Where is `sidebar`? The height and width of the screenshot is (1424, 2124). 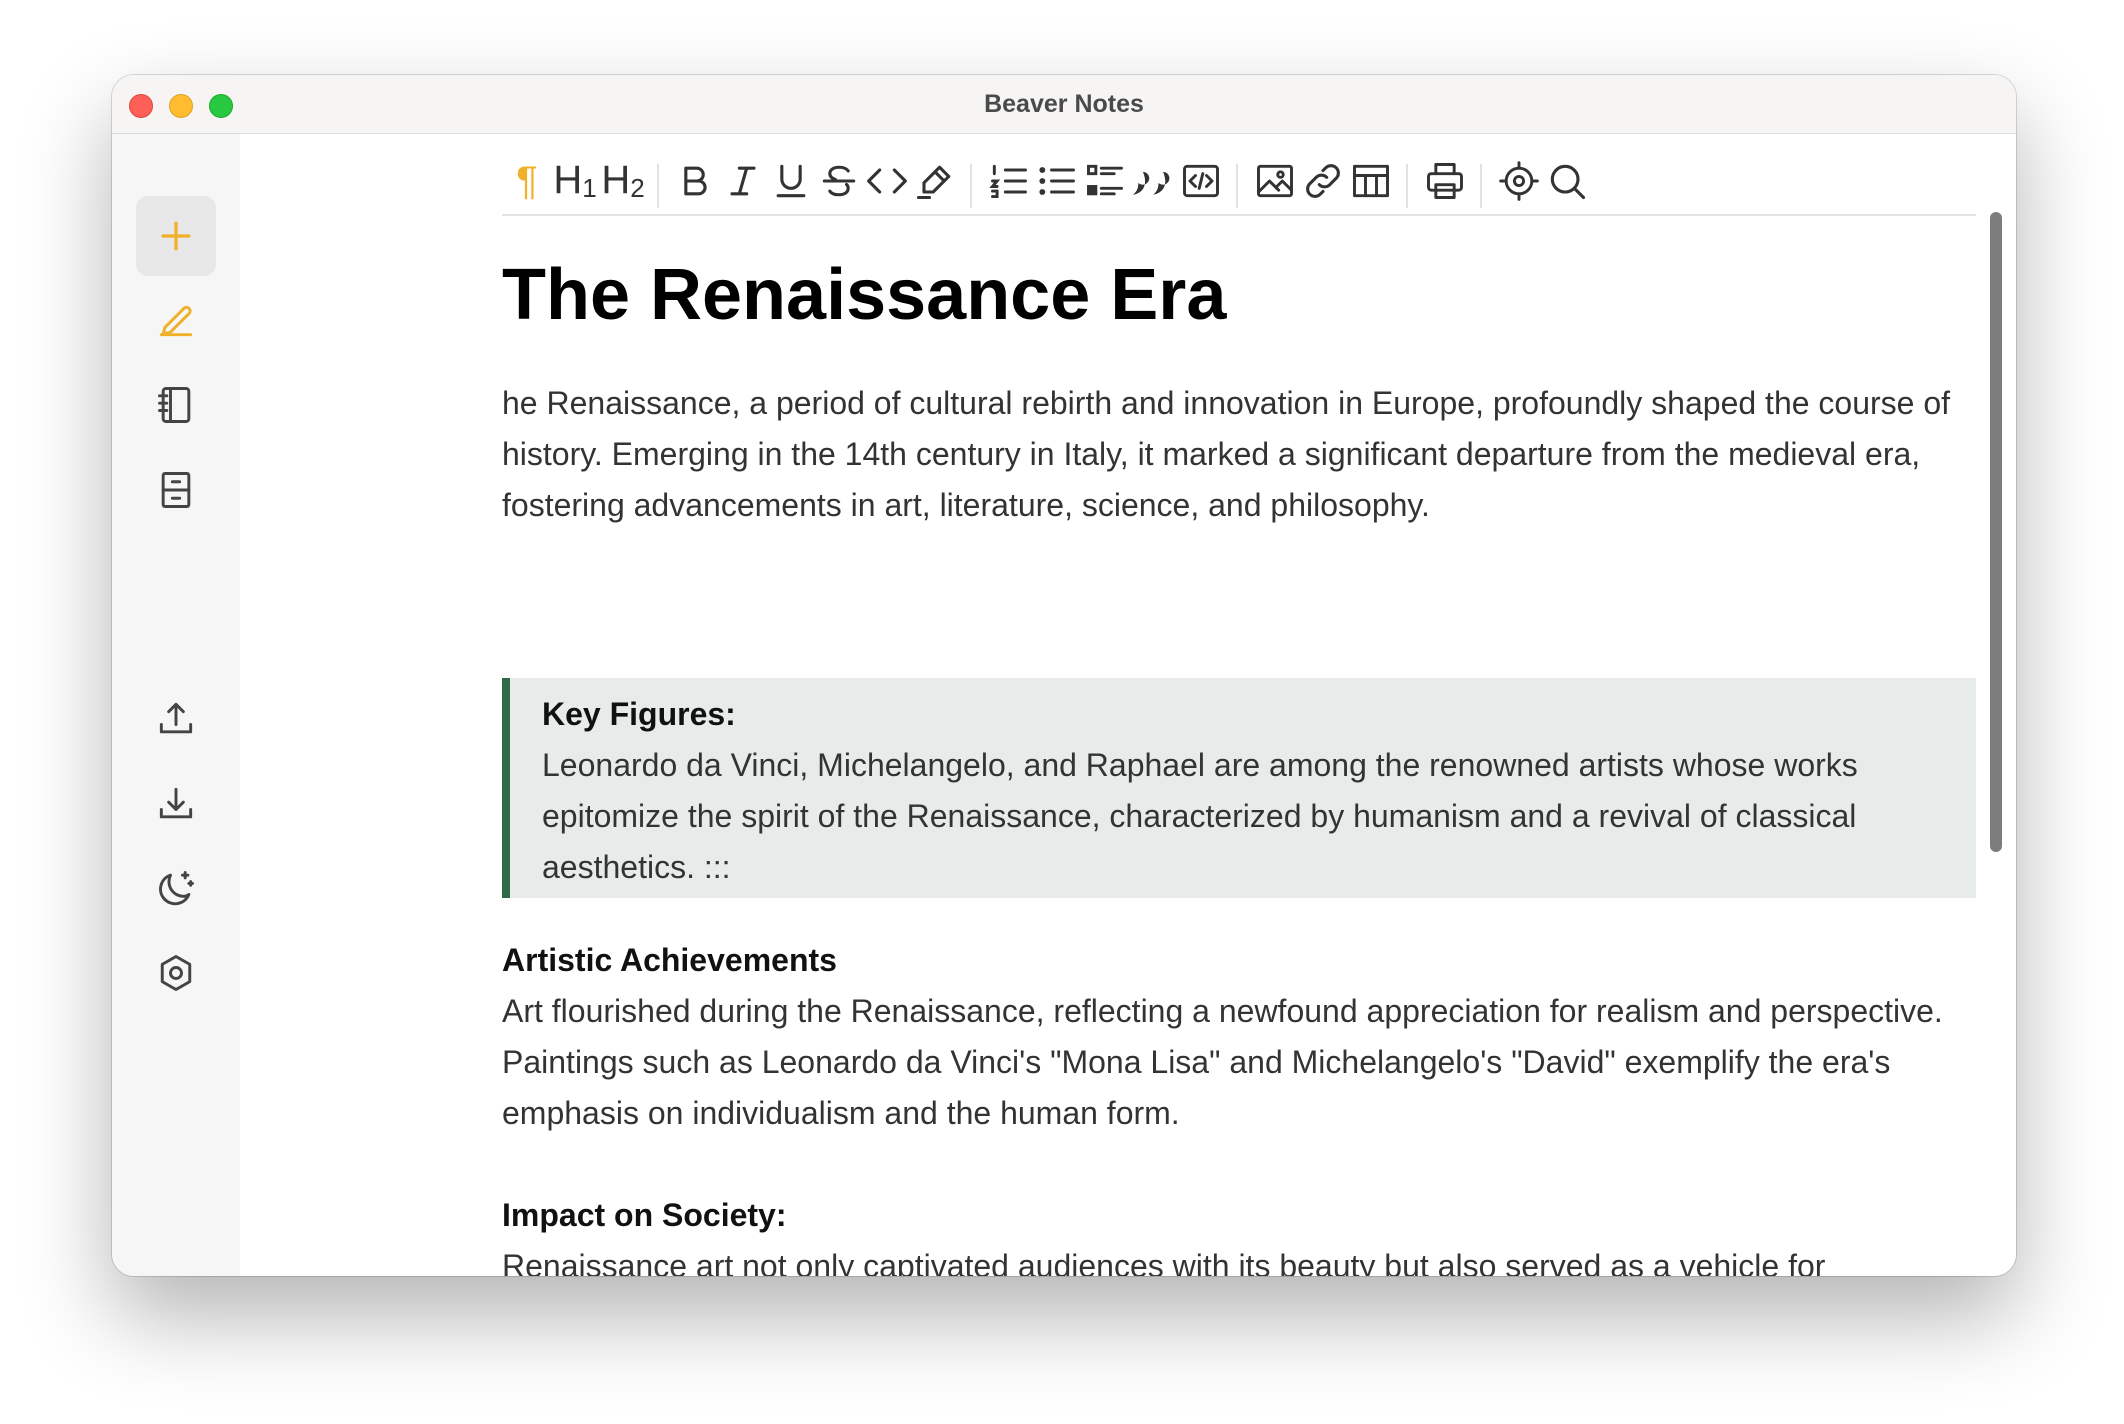 sidebar is located at coordinates (176, 705).